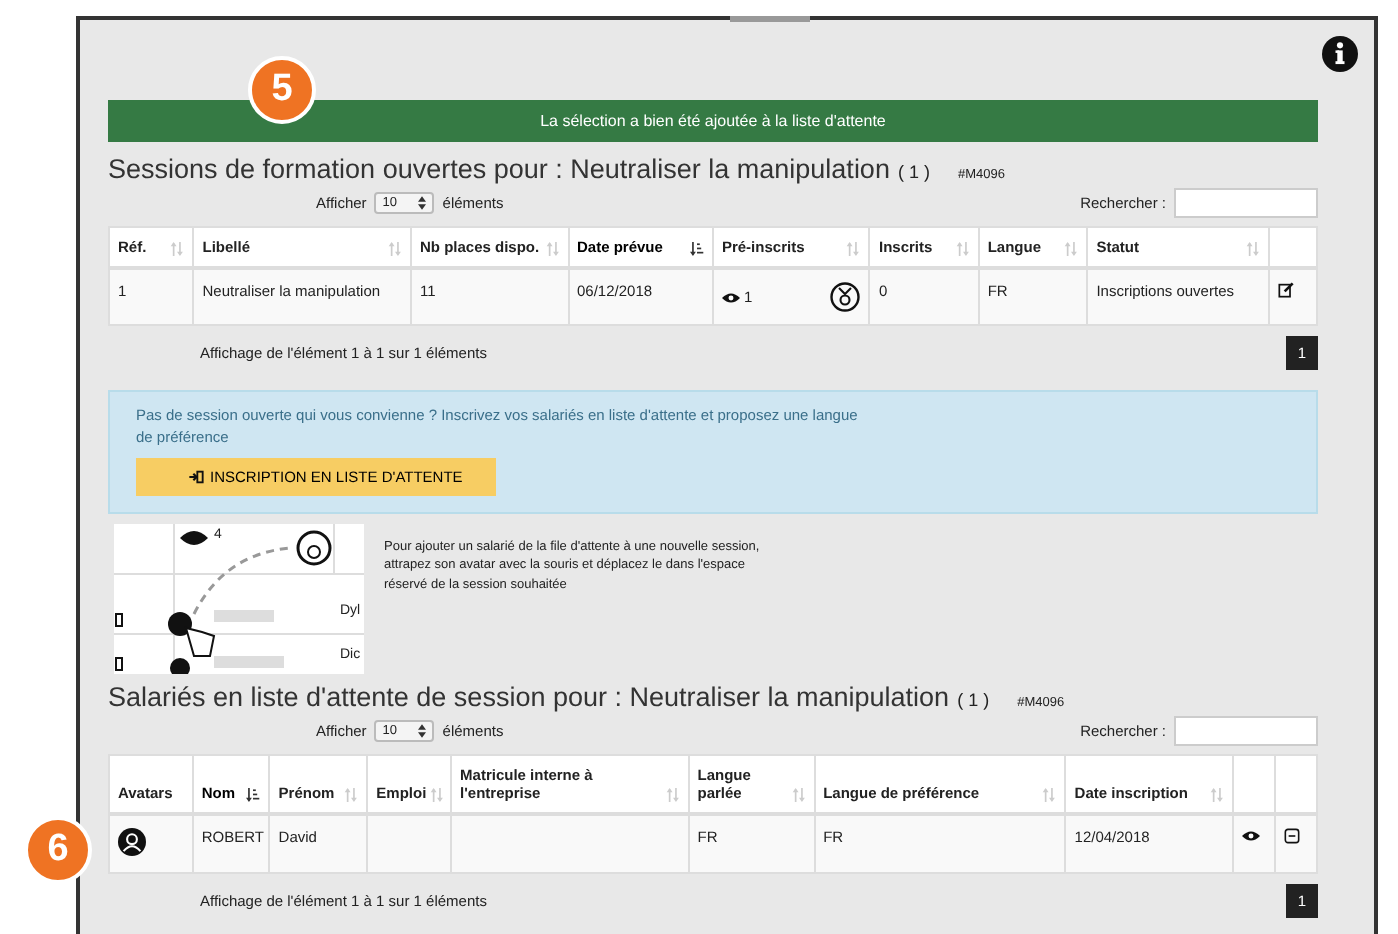 The width and height of the screenshot is (1398, 934). What do you see at coordinates (196, 476) in the screenshot?
I see `sign-in-icon` at bounding box center [196, 476].